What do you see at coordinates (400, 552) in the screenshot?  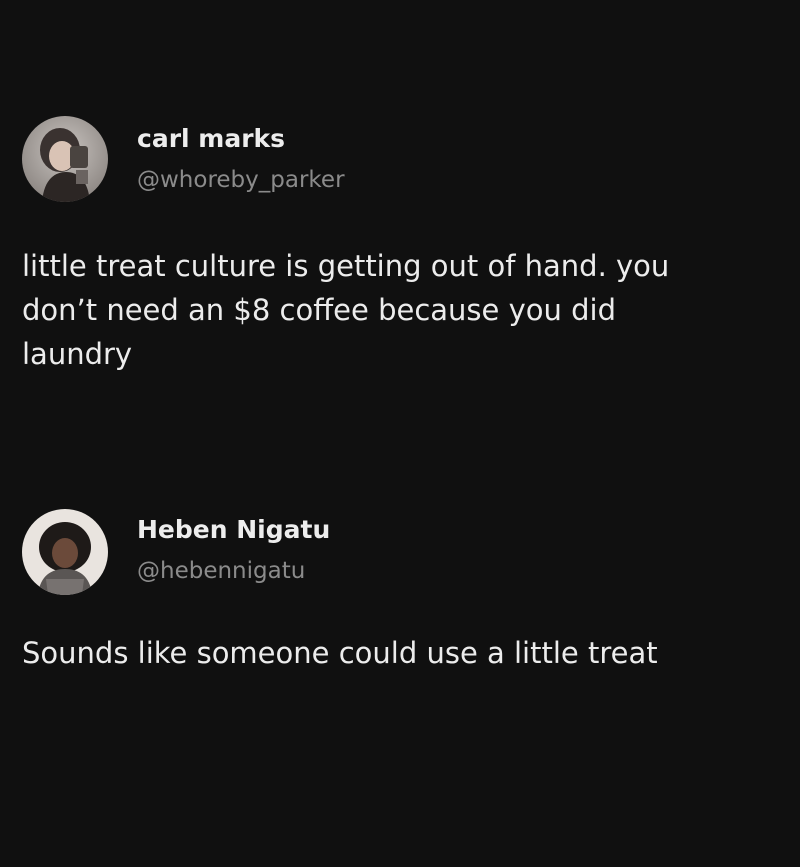 I see `tweet-header: Heben Nigatu @hebennigatu` at bounding box center [400, 552].